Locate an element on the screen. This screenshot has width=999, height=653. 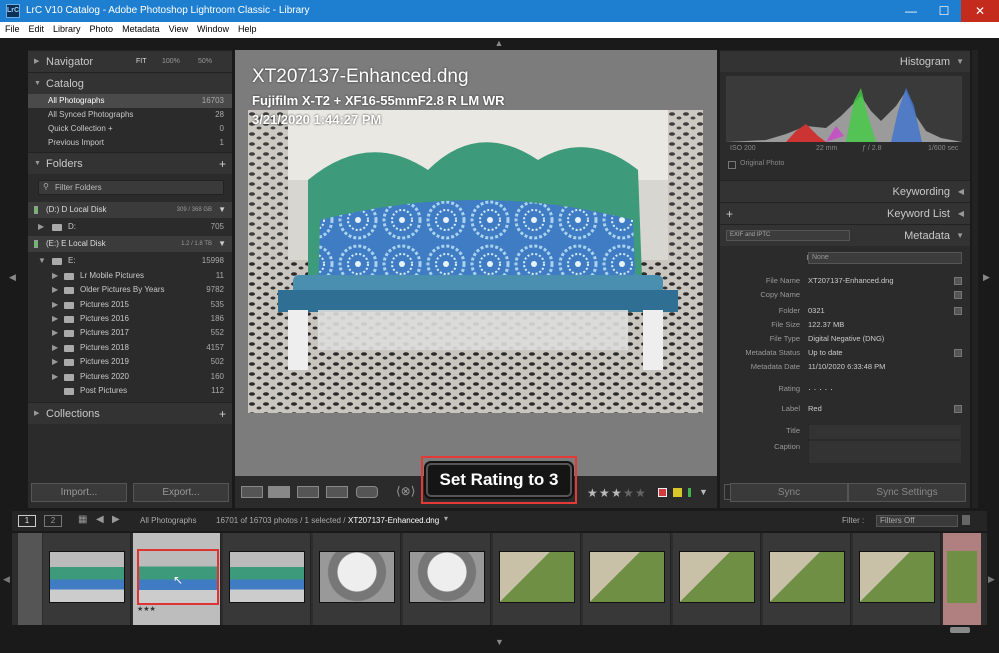
add-folder-icon: + is located at coordinates (222, 164).